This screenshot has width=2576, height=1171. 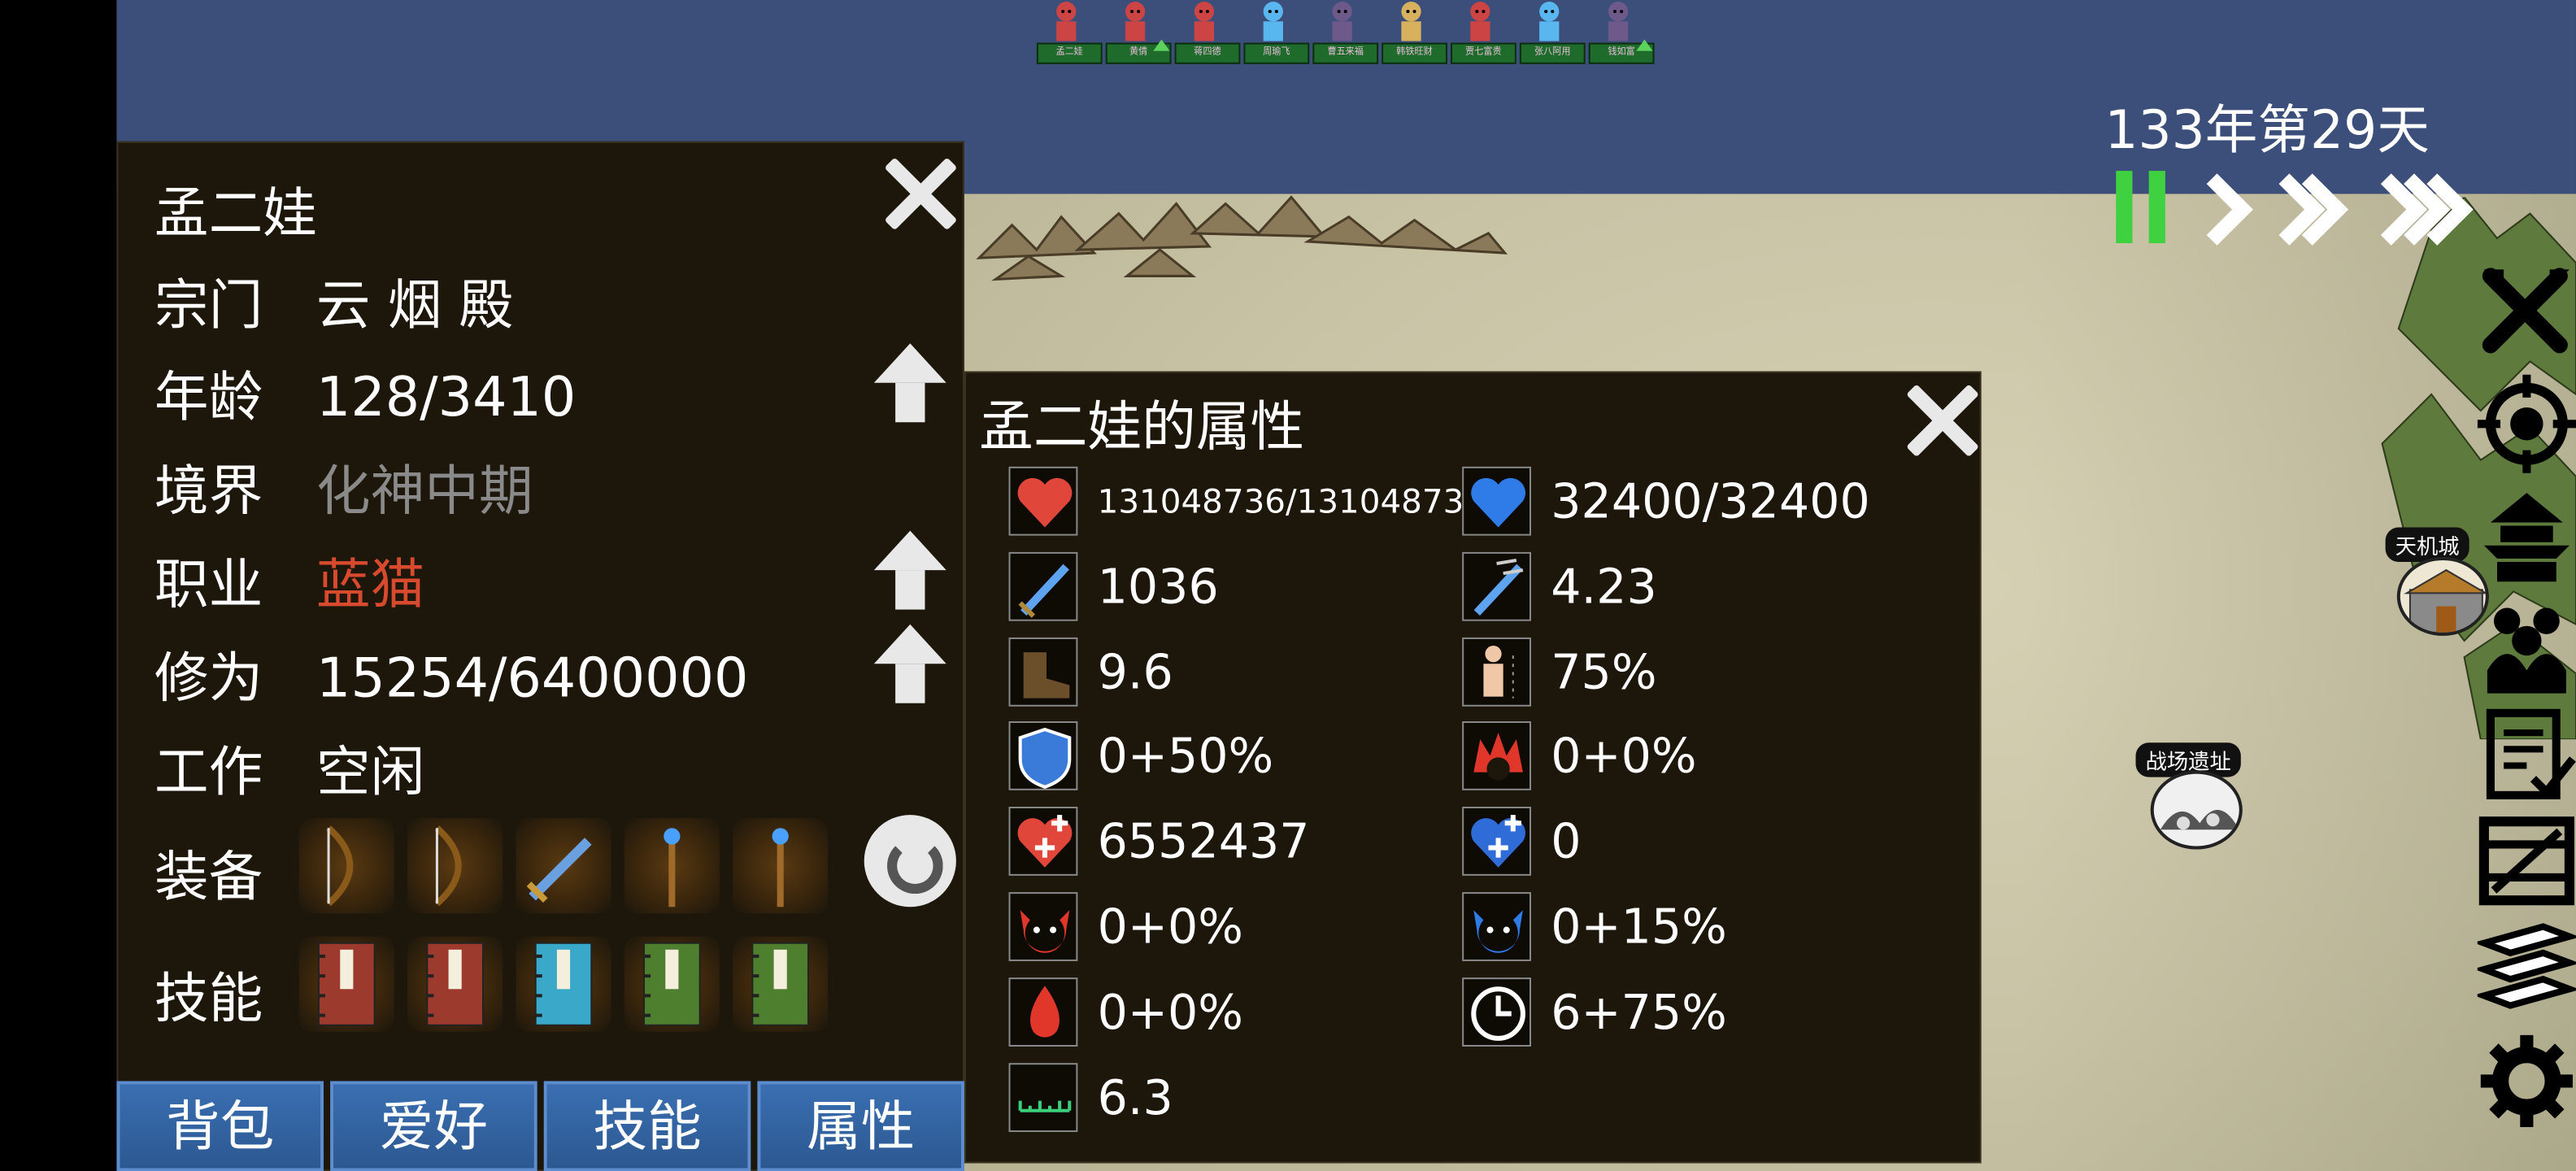 I want to click on roster-member: 贾七富贵, so click(x=1484, y=35).